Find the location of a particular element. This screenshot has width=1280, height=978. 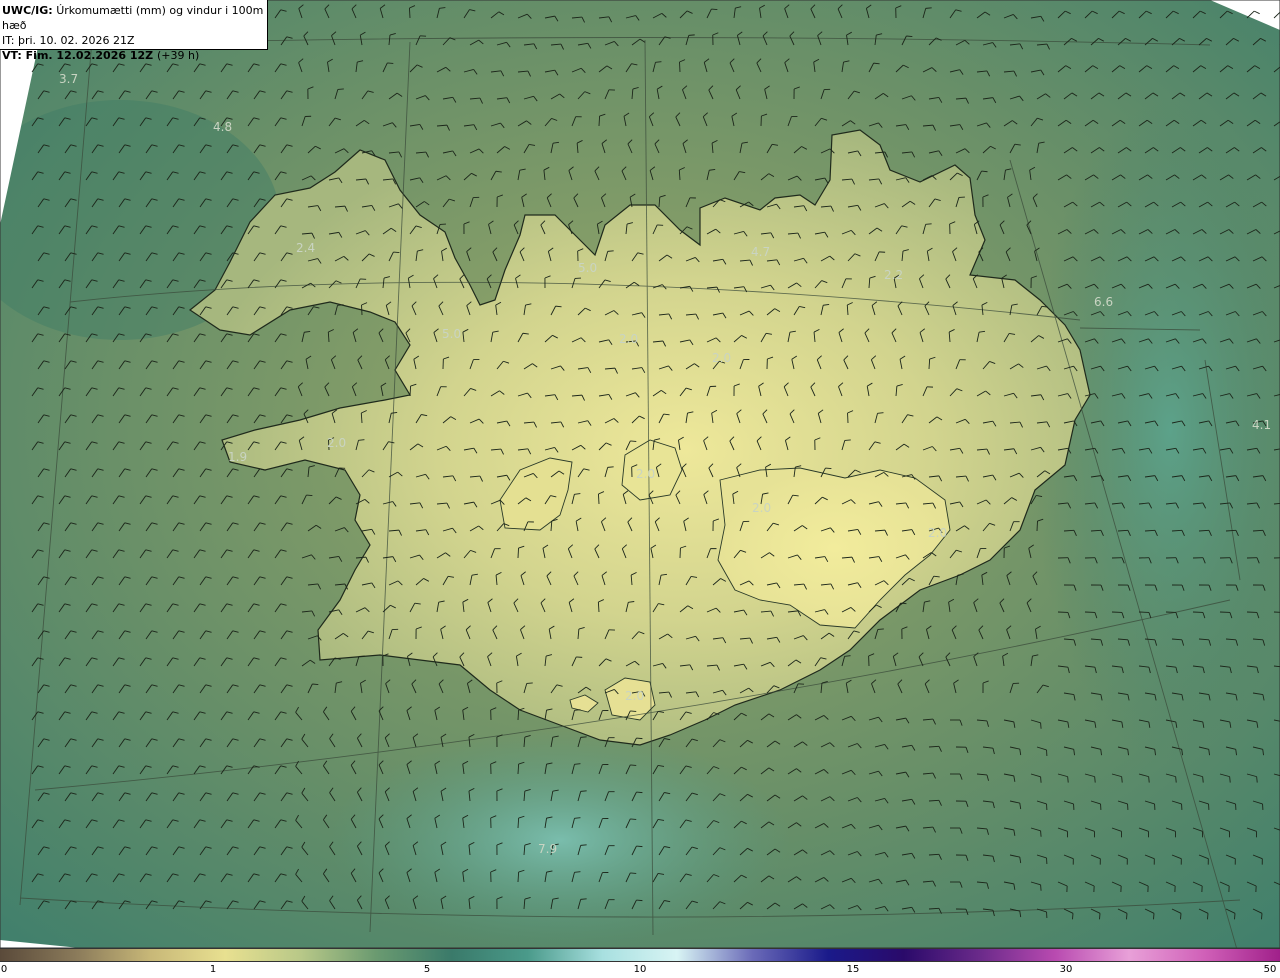

valid-time-line: VT: Fim. 12.02.2026 12Z (+39 h) is located at coordinates (134, 55).